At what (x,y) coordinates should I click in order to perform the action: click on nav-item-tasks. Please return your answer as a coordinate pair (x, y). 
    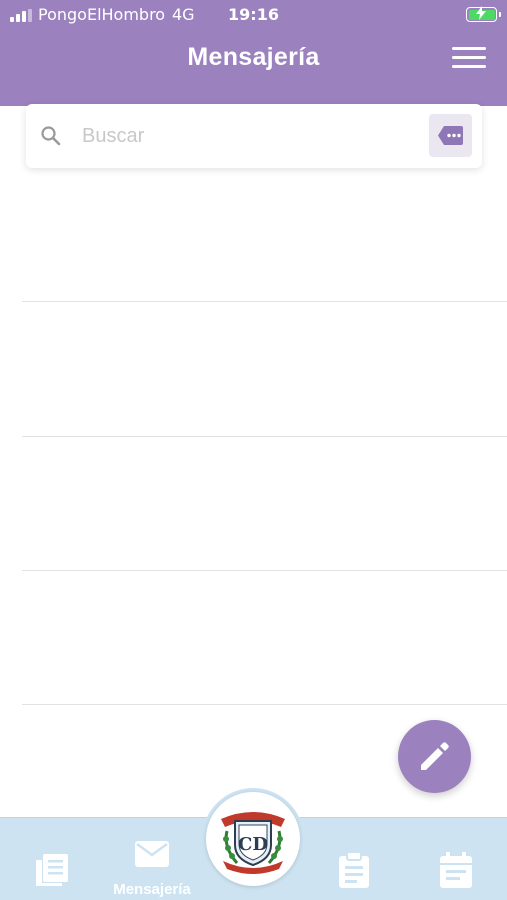
    Looking at the image, I should click on (354, 859).